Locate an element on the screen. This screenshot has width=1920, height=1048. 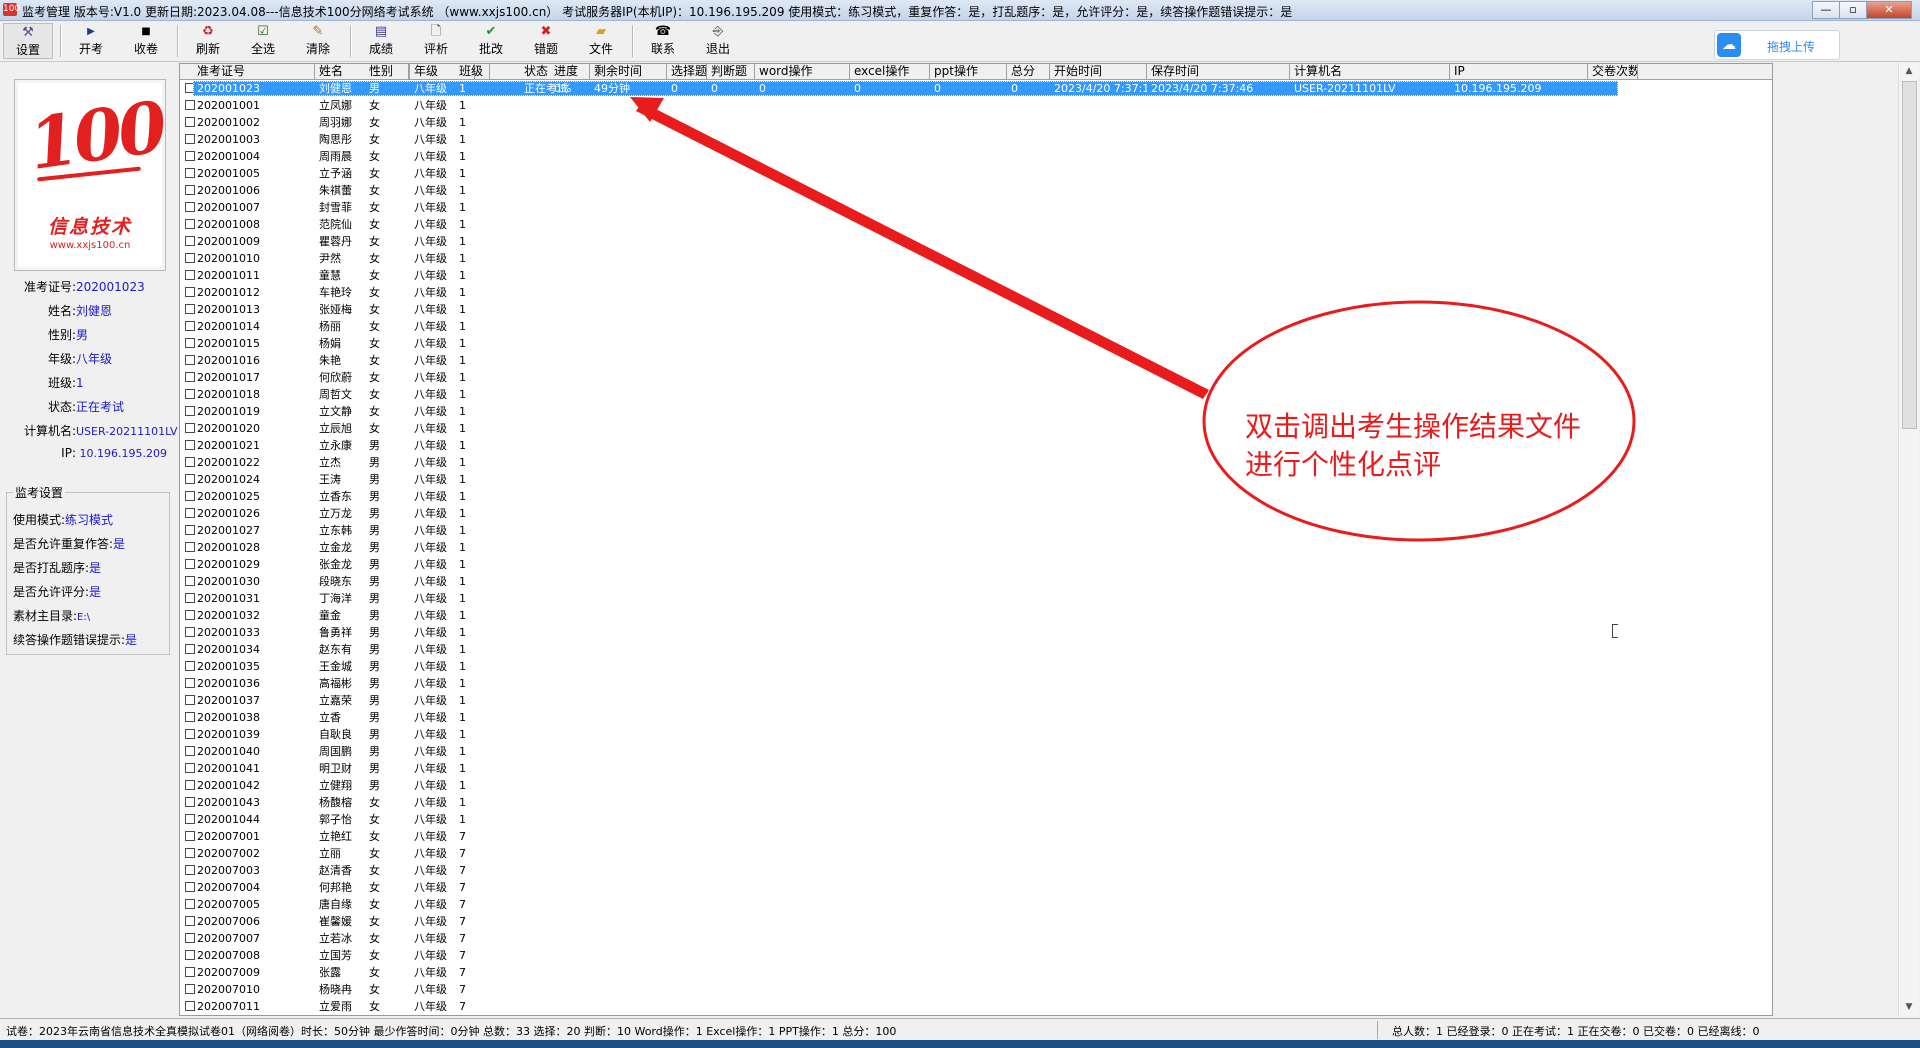
table-row: 202007001 立艳红女八年级 7 is located at coordinates (976, 836).